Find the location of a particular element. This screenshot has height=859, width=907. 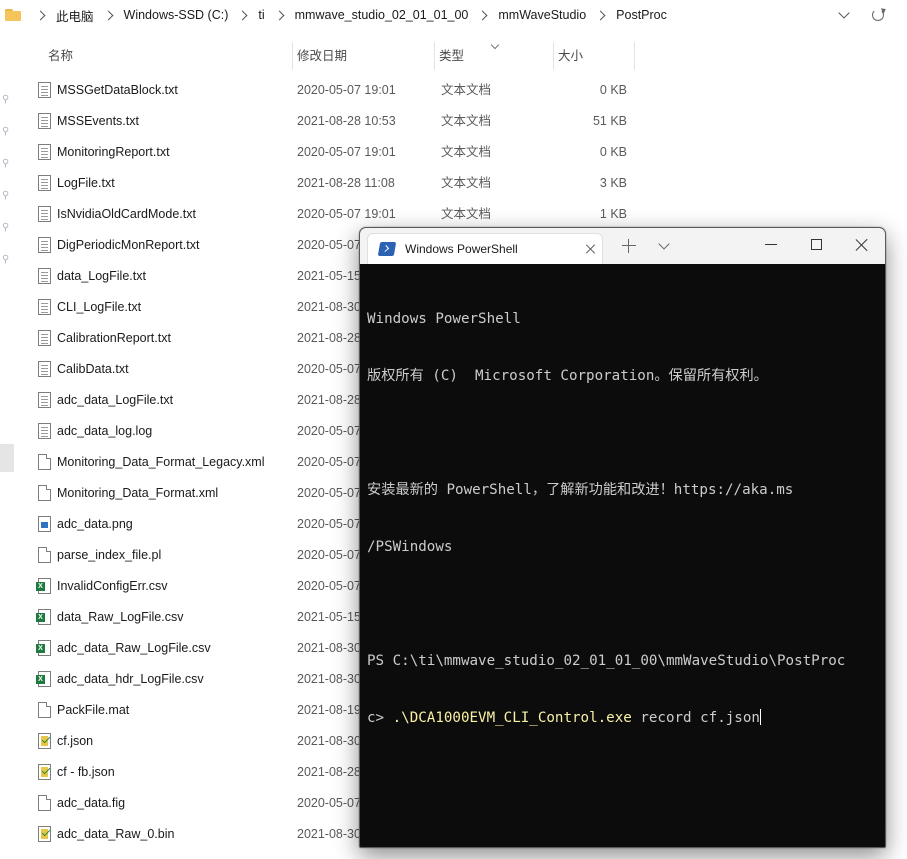

column-header-name-label: 名称 is located at coordinates (61, 56).